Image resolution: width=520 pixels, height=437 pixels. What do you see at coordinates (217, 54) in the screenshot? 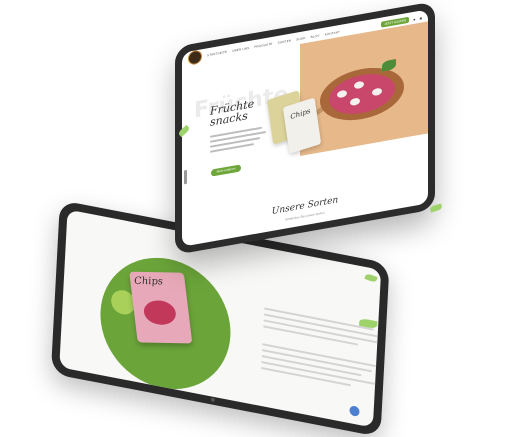
I see `nav-item-home: STARTSEITE` at bounding box center [217, 54].